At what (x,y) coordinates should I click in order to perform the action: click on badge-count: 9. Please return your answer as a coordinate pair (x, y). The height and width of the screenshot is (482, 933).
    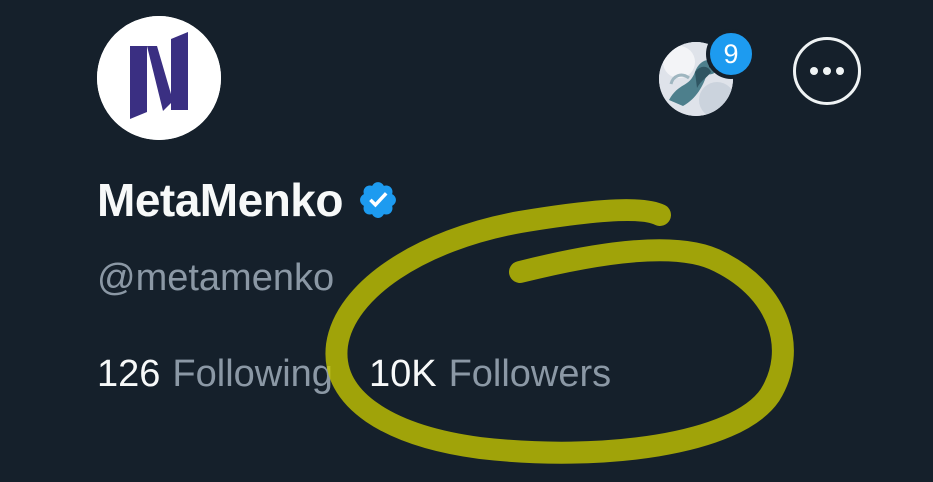
    Looking at the image, I should click on (731, 53).